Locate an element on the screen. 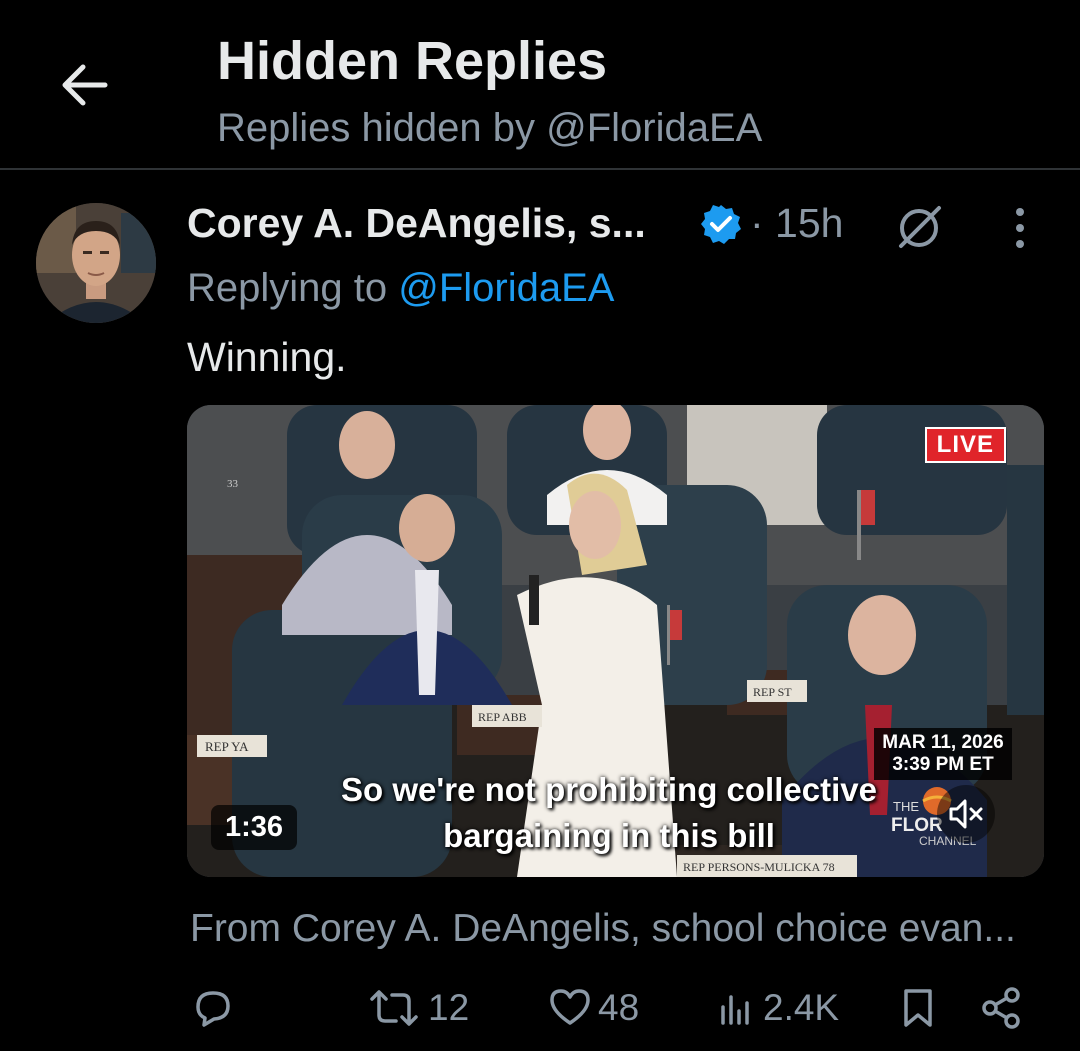 The width and height of the screenshot is (1080, 1051). back-arrow-icon is located at coordinates (85, 85).